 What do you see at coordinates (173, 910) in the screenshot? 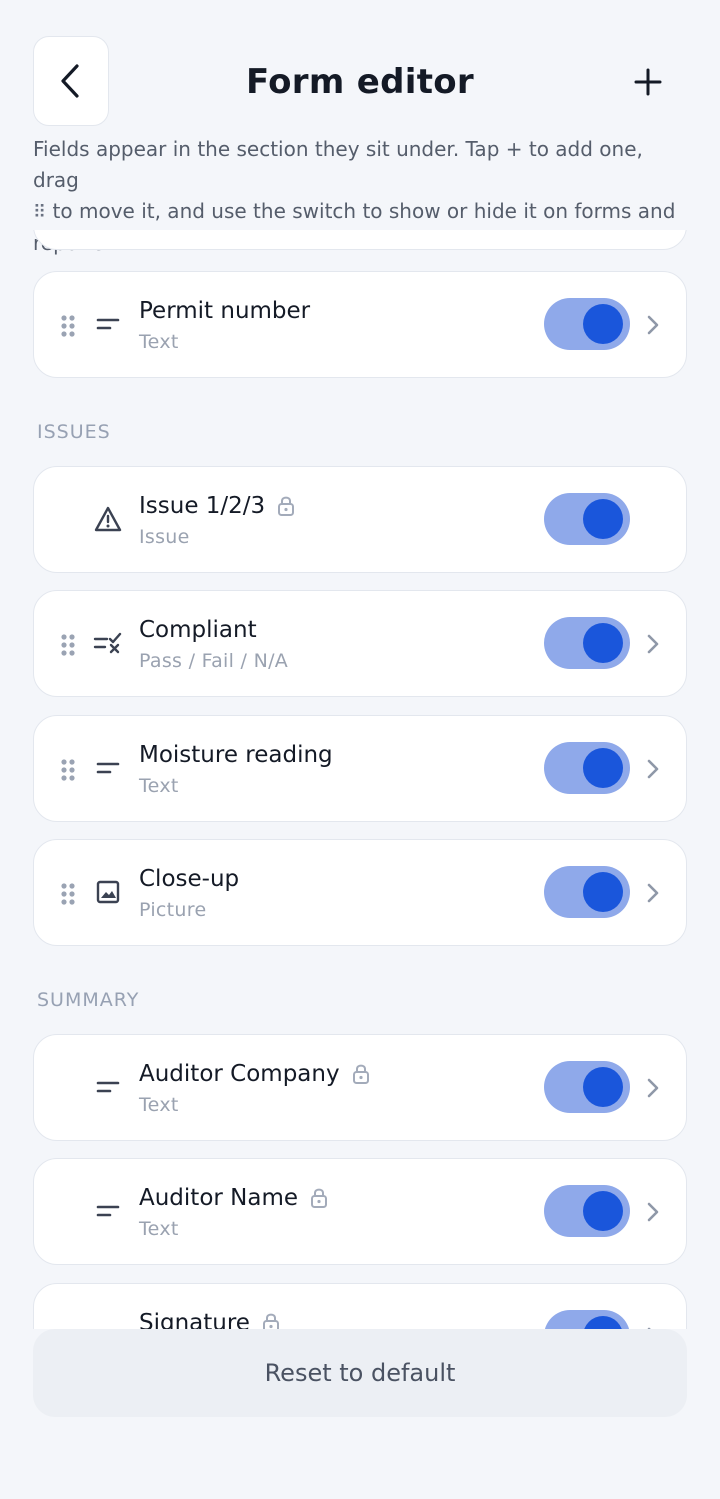
I see `field-type: Picture` at bounding box center [173, 910].